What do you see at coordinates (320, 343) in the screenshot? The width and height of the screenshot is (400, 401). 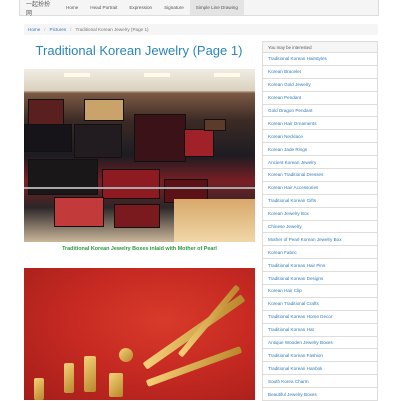 I see `sidebar-item: Antique Wooden Jewelry Boxes` at bounding box center [320, 343].